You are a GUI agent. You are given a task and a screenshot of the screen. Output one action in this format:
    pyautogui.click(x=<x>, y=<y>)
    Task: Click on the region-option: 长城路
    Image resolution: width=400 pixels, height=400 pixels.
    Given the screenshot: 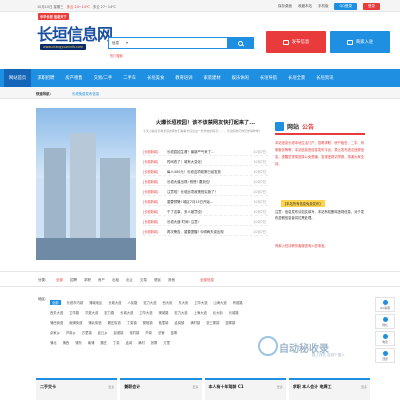 What is the action you would take?
    pyautogui.click(x=234, y=312)
    